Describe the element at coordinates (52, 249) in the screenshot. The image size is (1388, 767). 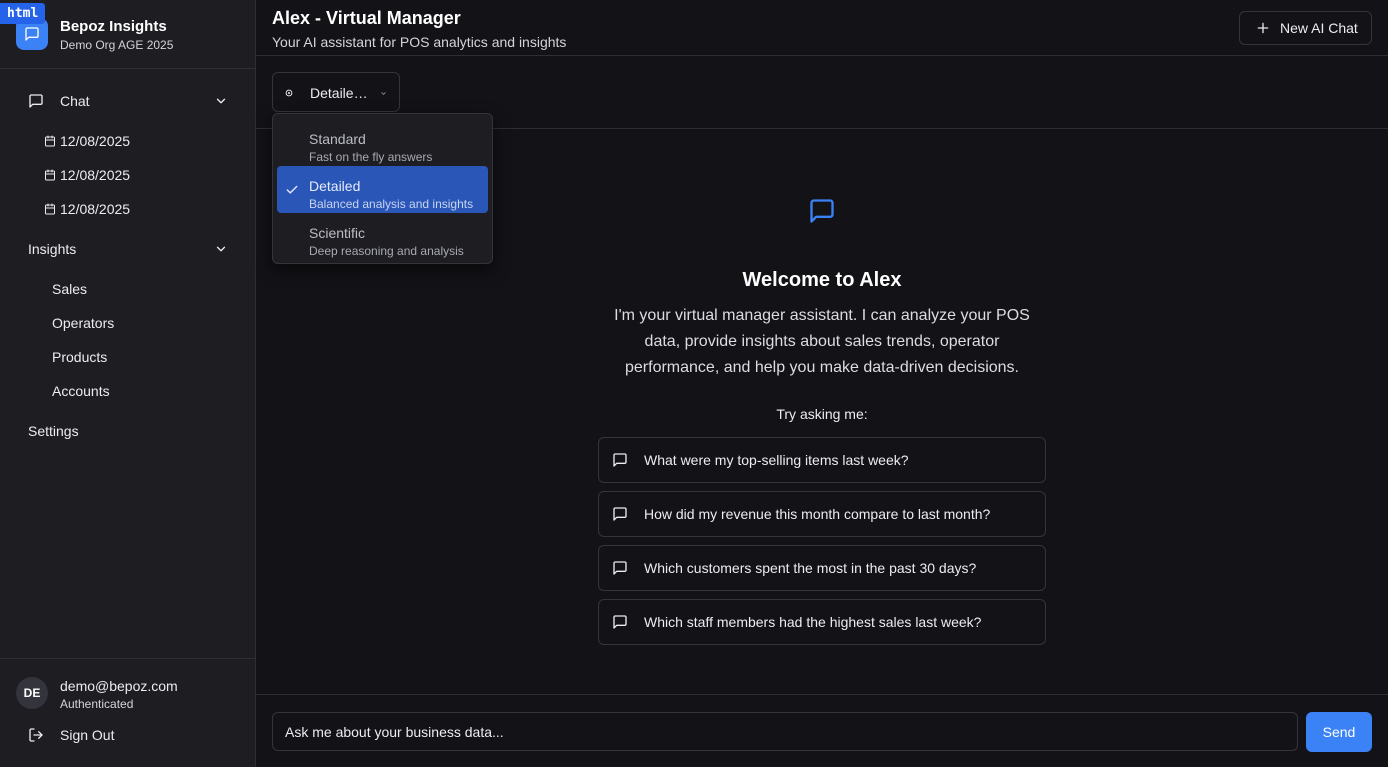
I see `sidebar-item-label: Insights` at that location.